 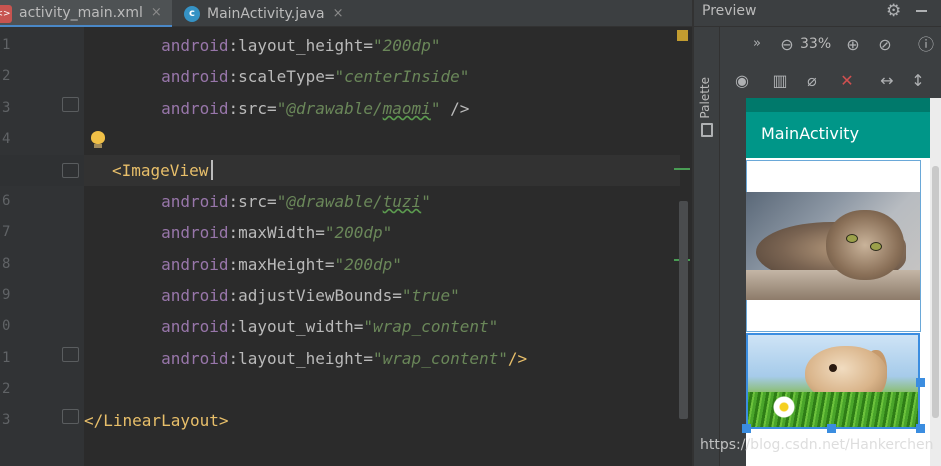 I want to click on code-line: android:adjustViewBounds="true", so click(x=310, y=295).